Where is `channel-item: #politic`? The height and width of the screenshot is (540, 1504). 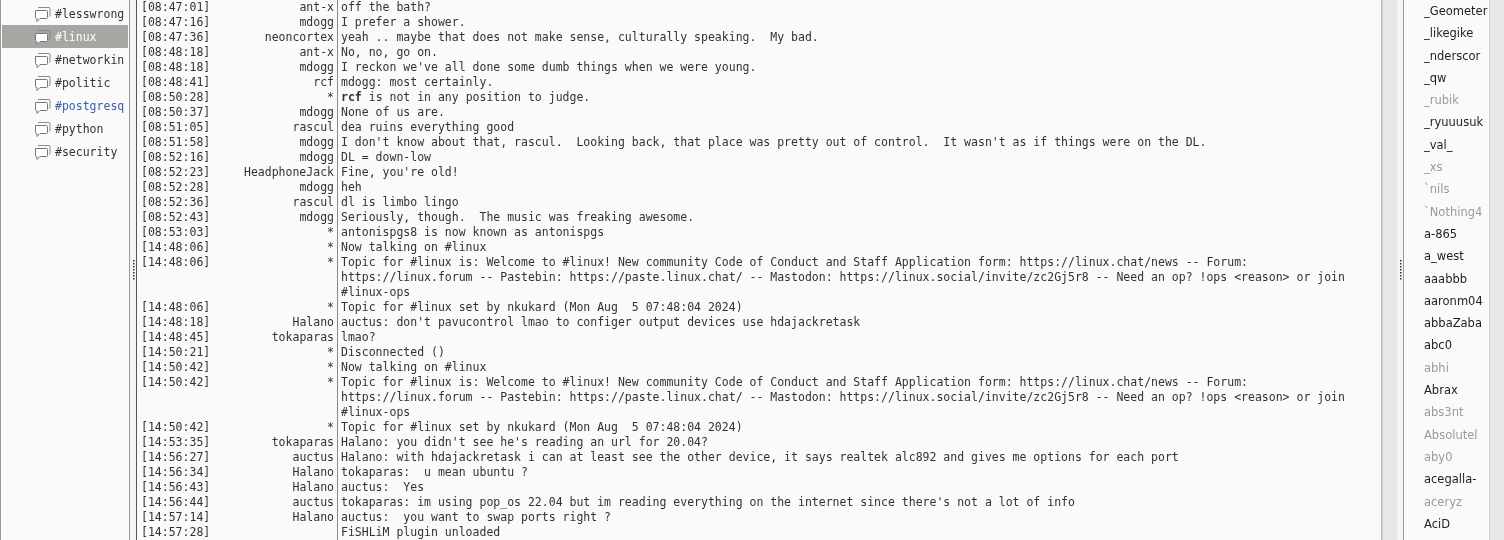 channel-item: #politic is located at coordinates (65, 82).